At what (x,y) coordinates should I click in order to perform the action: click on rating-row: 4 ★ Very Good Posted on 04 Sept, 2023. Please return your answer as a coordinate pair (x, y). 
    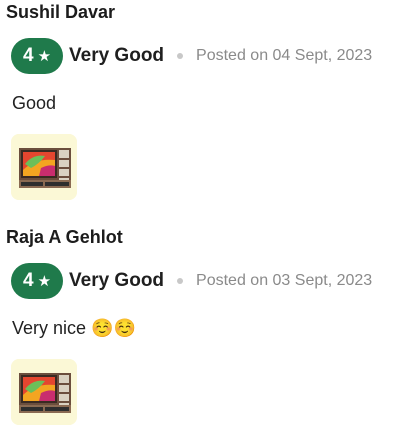
    Looking at the image, I should click on (191, 56).